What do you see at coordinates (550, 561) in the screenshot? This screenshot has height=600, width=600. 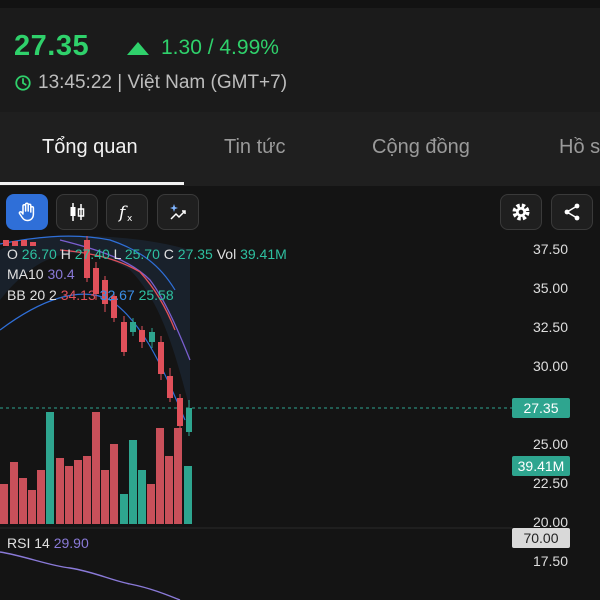 I see `axis-tick: 17.50` at bounding box center [550, 561].